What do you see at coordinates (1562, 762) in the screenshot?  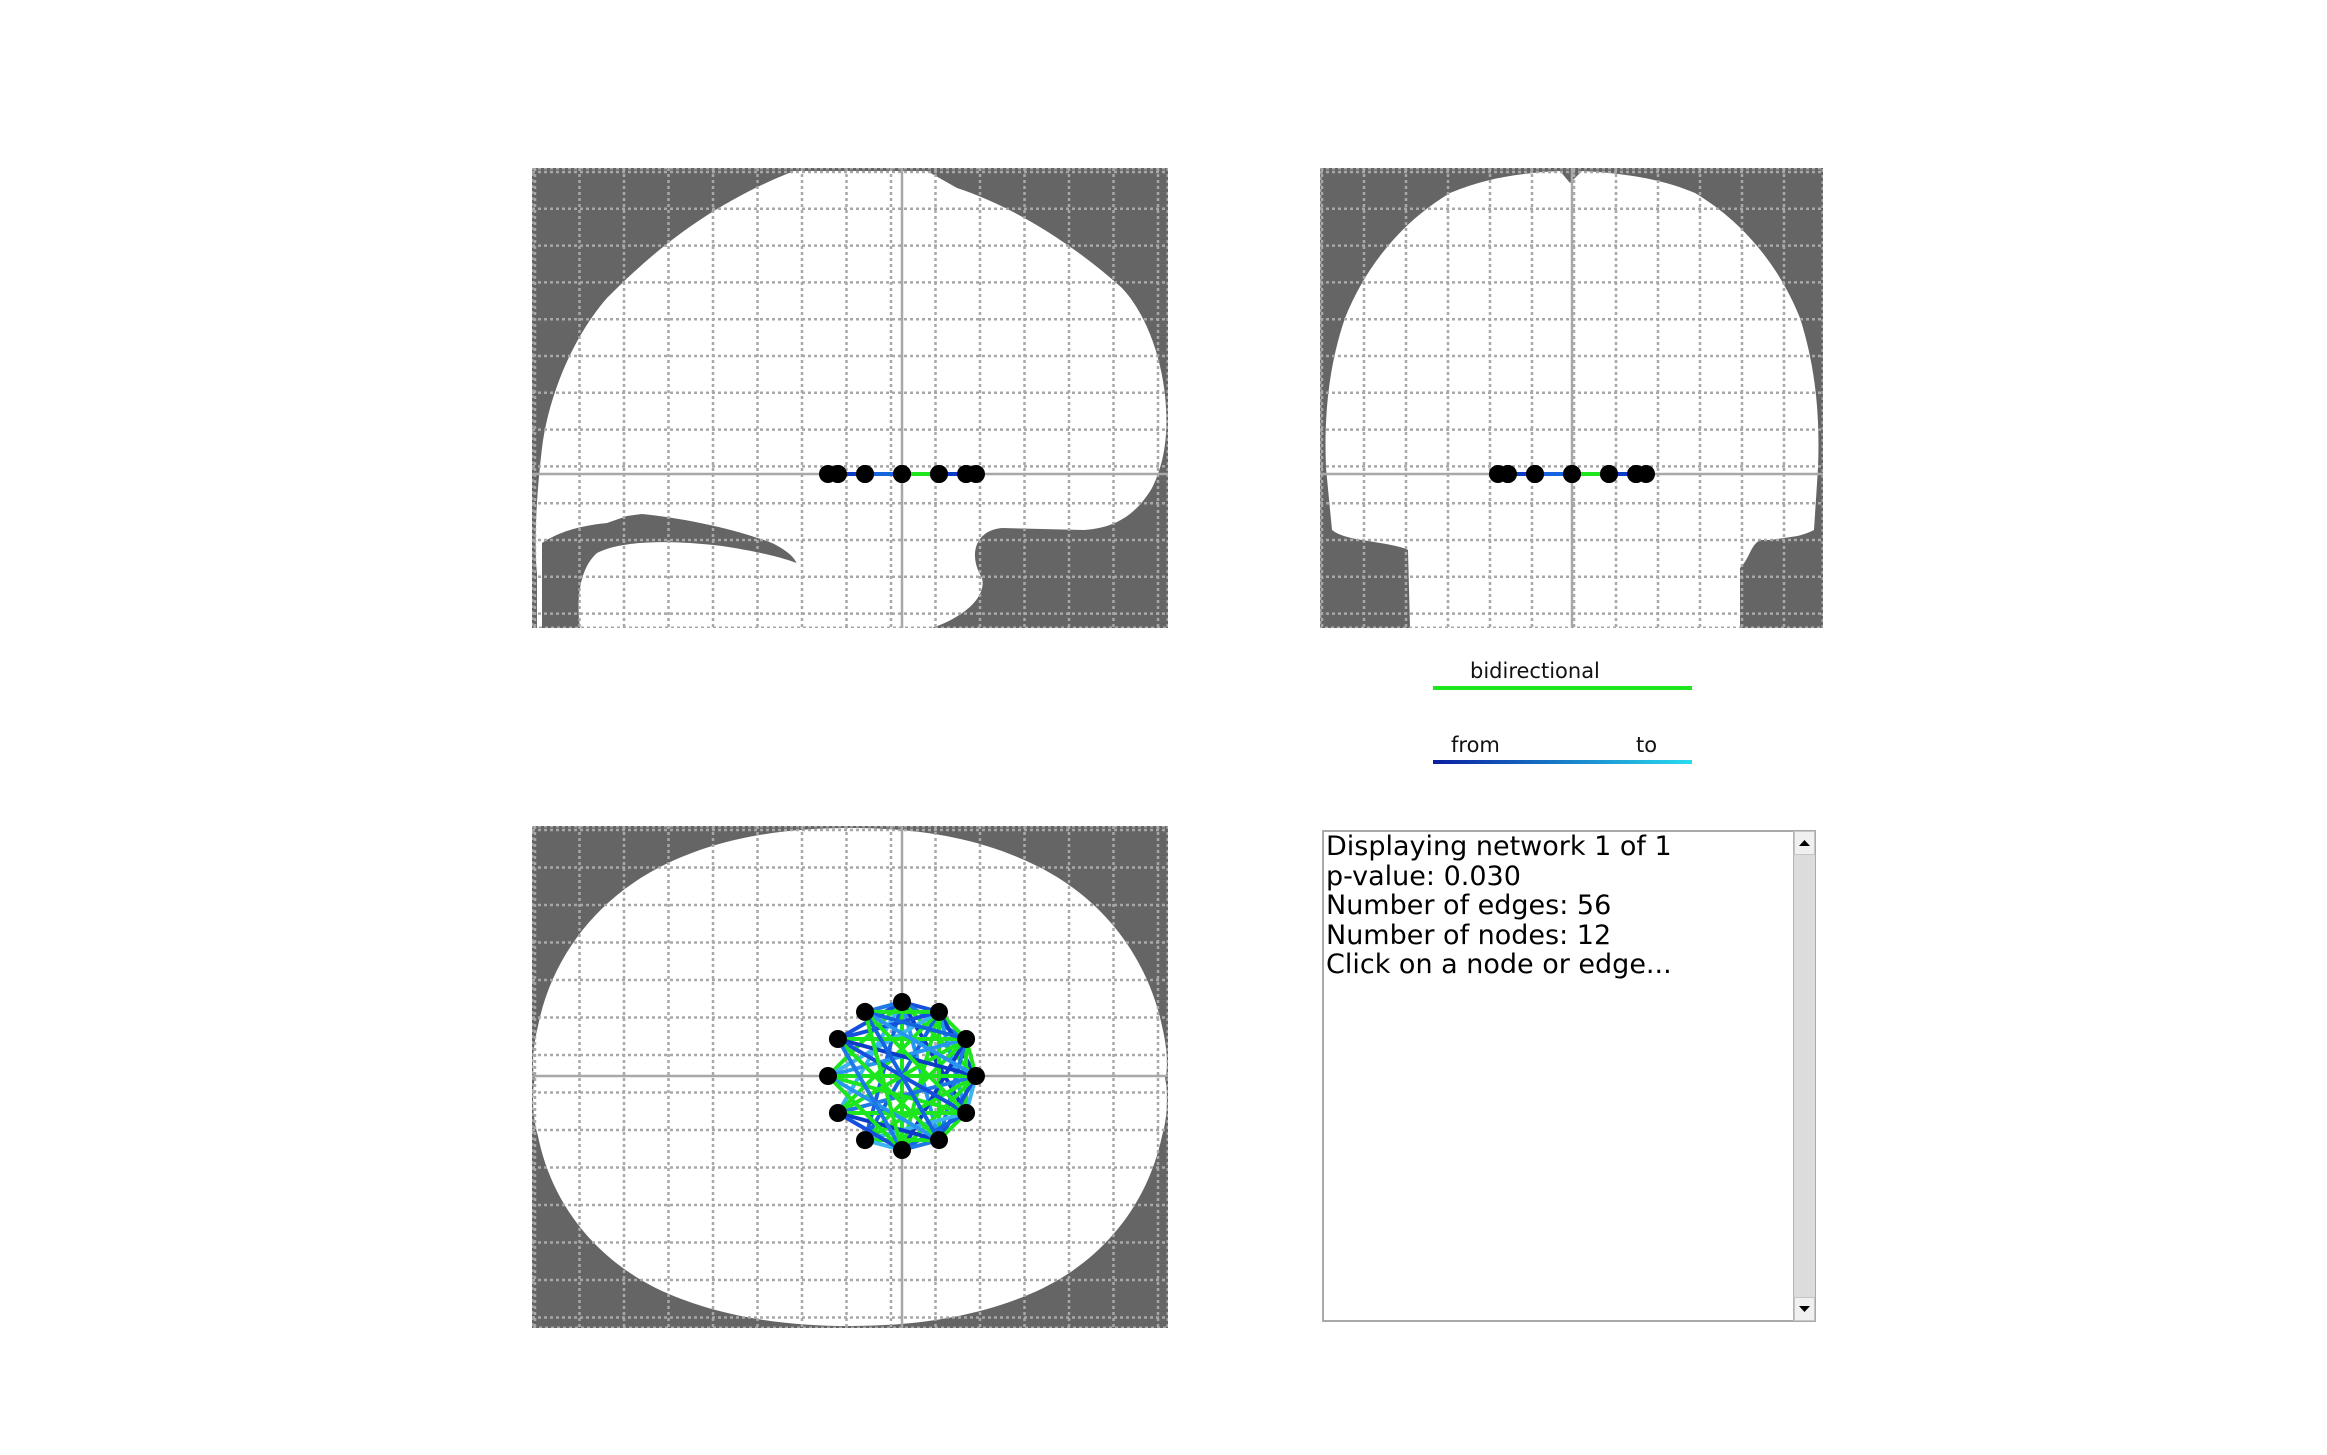 I see `legend-direction-gradient-line` at bounding box center [1562, 762].